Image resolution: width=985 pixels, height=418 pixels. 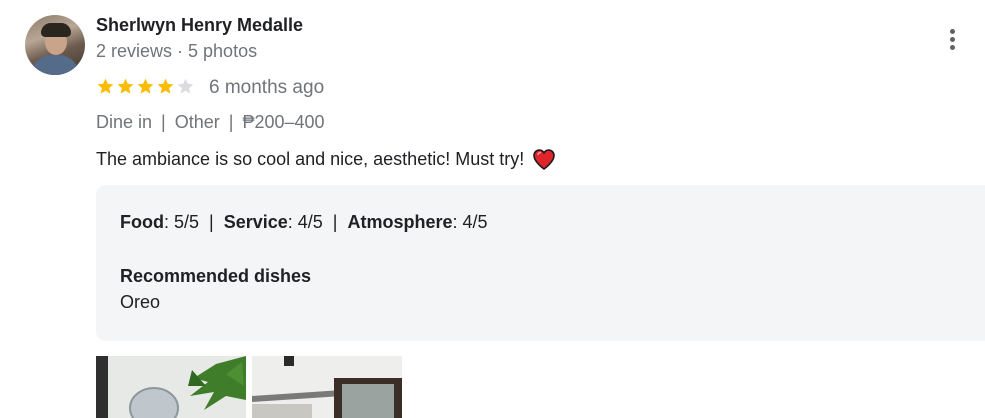 I want to click on tag-dine-in: Dine in, so click(x=124, y=122).